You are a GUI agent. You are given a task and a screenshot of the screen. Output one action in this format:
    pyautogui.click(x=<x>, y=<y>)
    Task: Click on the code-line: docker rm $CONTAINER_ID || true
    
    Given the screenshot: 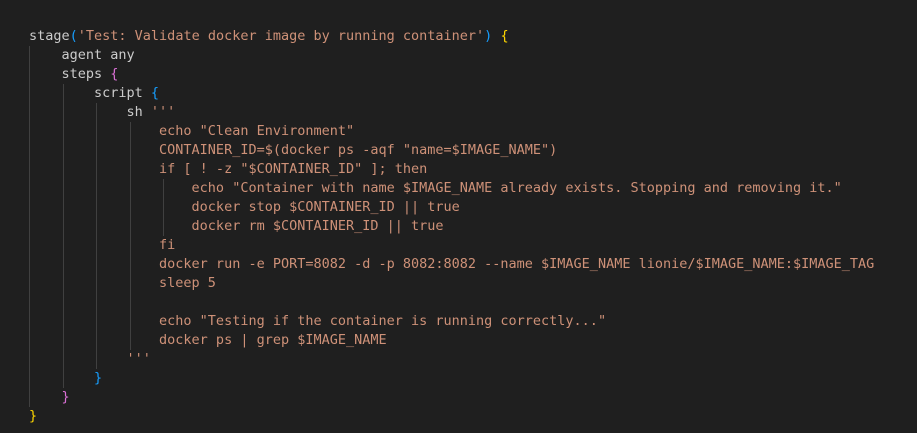 What is the action you would take?
    pyautogui.click(x=451, y=226)
    